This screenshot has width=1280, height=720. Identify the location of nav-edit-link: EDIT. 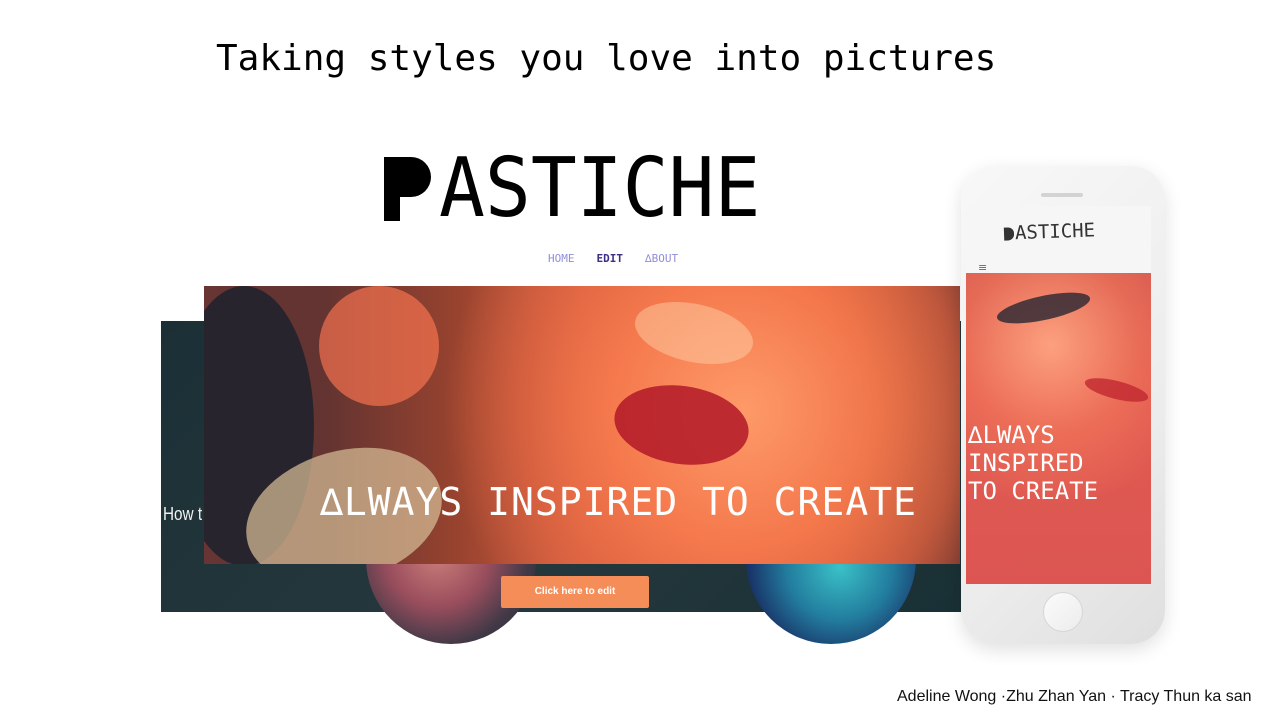
(610, 258).